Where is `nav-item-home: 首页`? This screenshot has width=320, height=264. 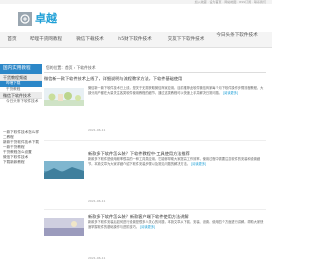
nav-item-home: 首页 is located at coordinates (12, 40).